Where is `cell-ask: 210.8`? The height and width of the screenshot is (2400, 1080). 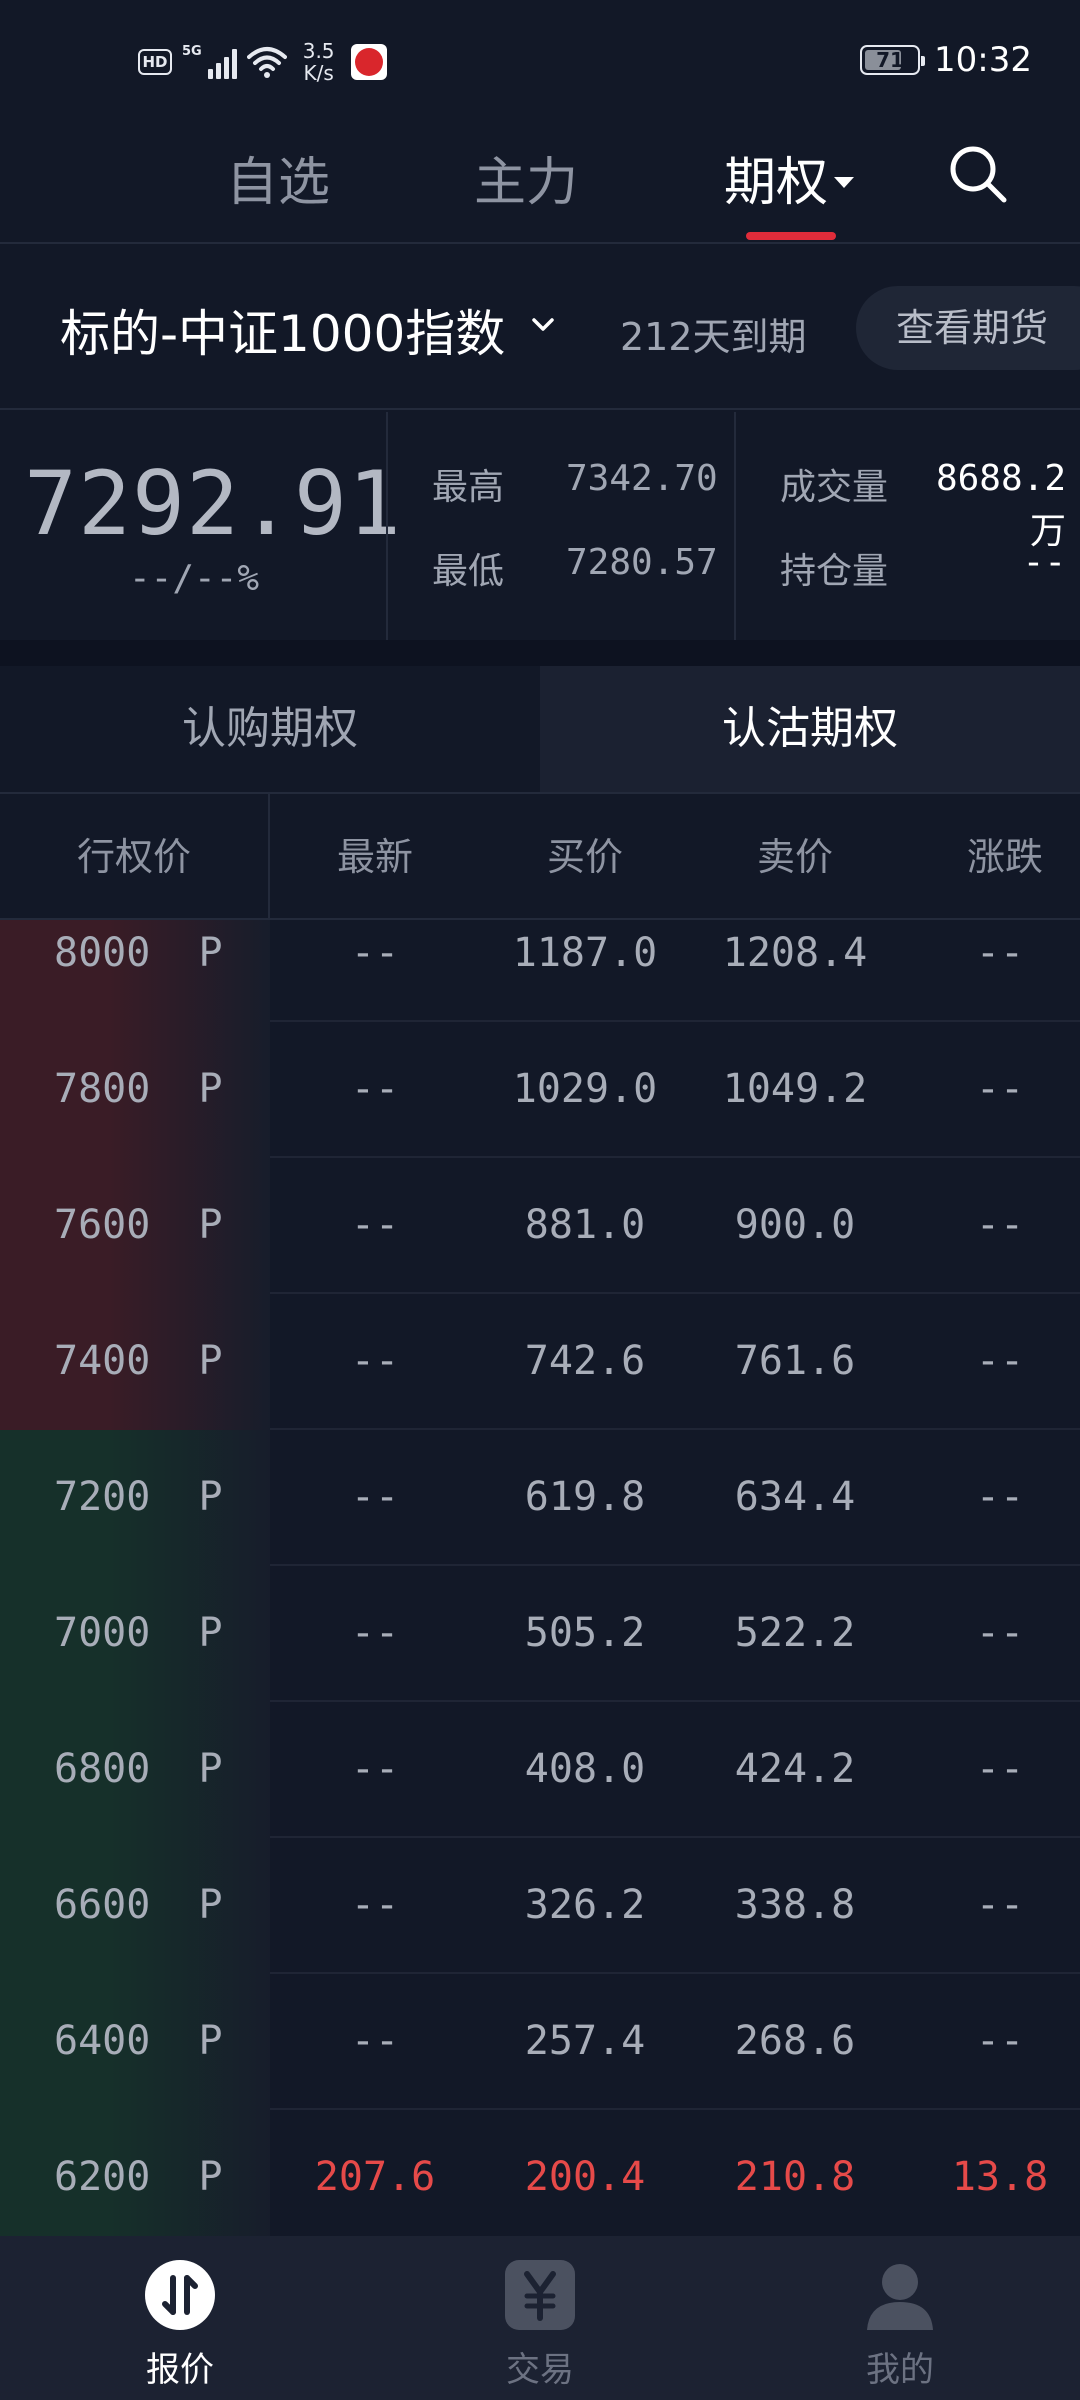
cell-ask: 210.8 is located at coordinates (795, 2177).